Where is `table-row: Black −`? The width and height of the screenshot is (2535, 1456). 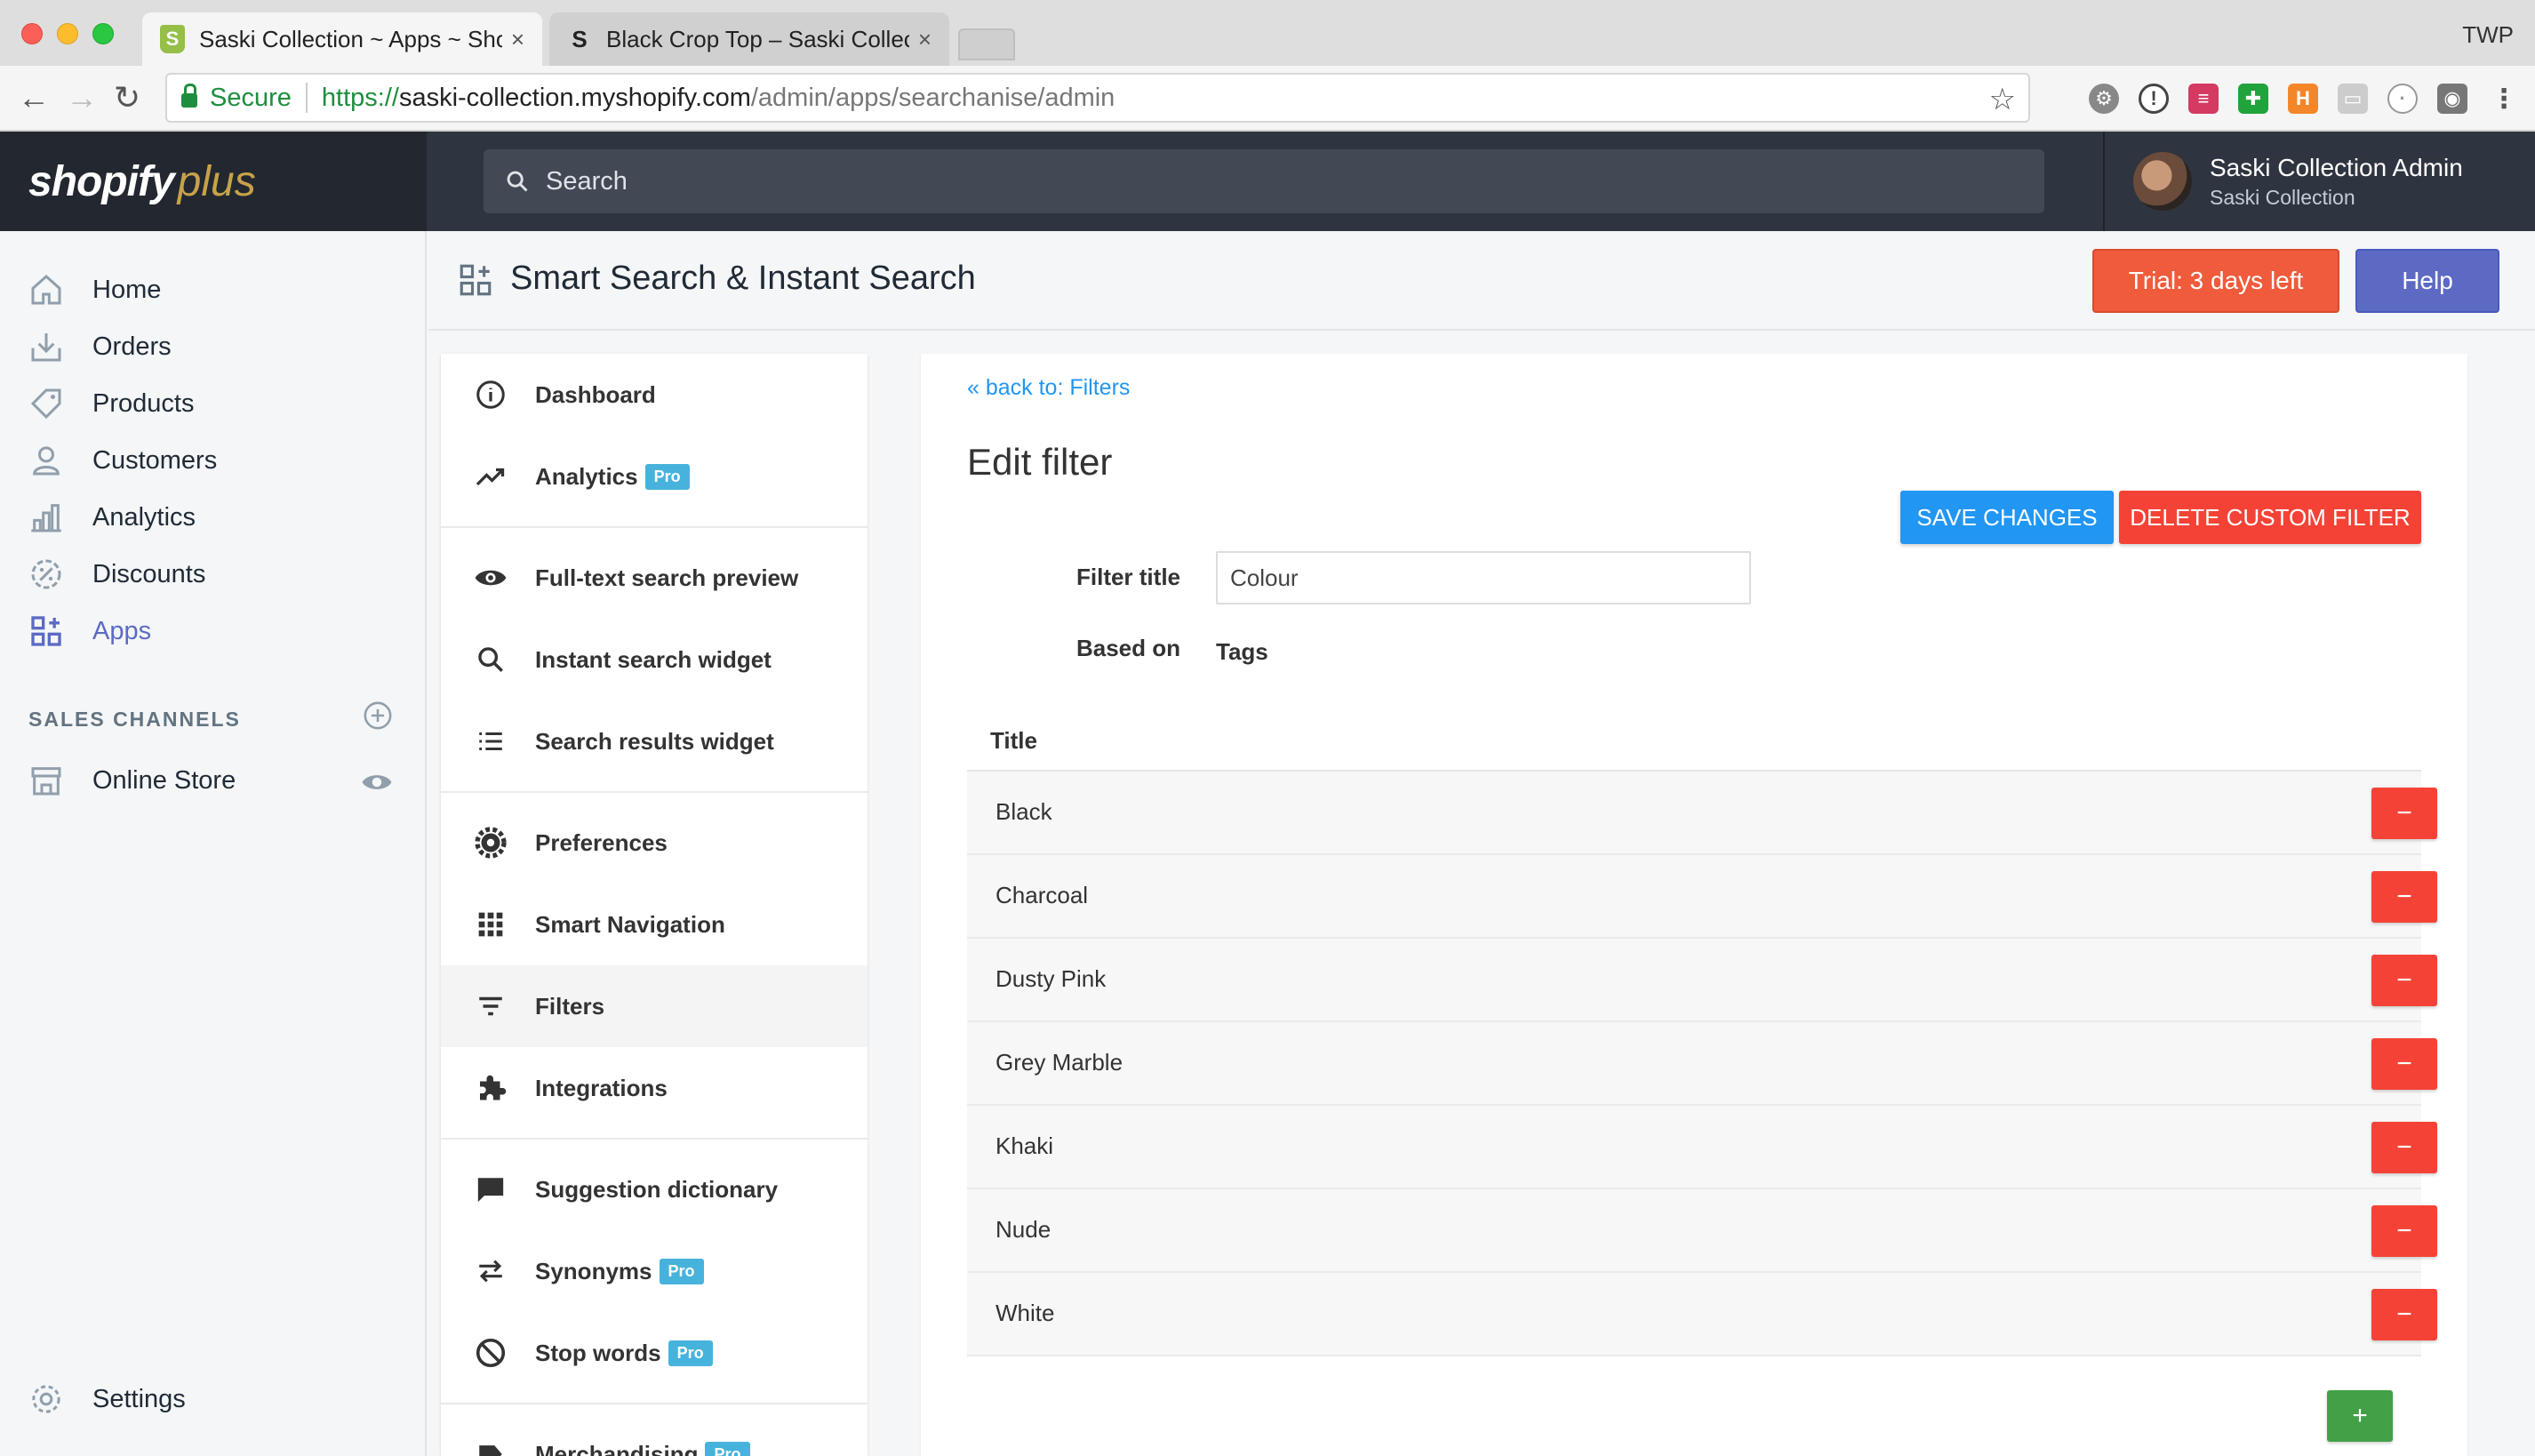
table-row: Black − is located at coordinates (1702, 813).